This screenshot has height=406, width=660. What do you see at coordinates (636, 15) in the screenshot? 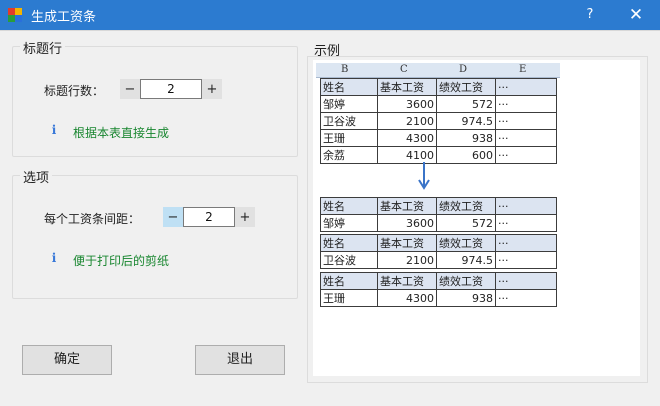
I see `close-button: ✕` at bounding box center [636, 15].